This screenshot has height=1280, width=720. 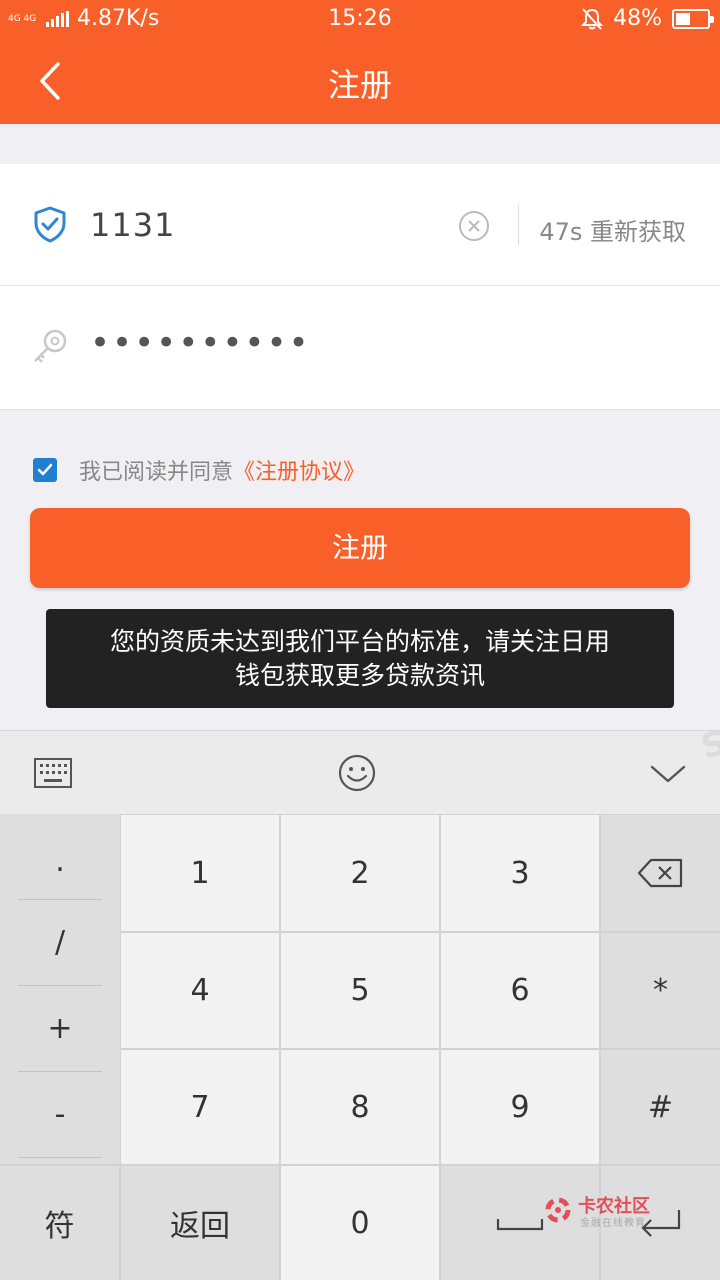 What do you see at coordinates (520, 1107) in the screenshot?
I see `key-9: 9` at bounding box center [520, 1107].